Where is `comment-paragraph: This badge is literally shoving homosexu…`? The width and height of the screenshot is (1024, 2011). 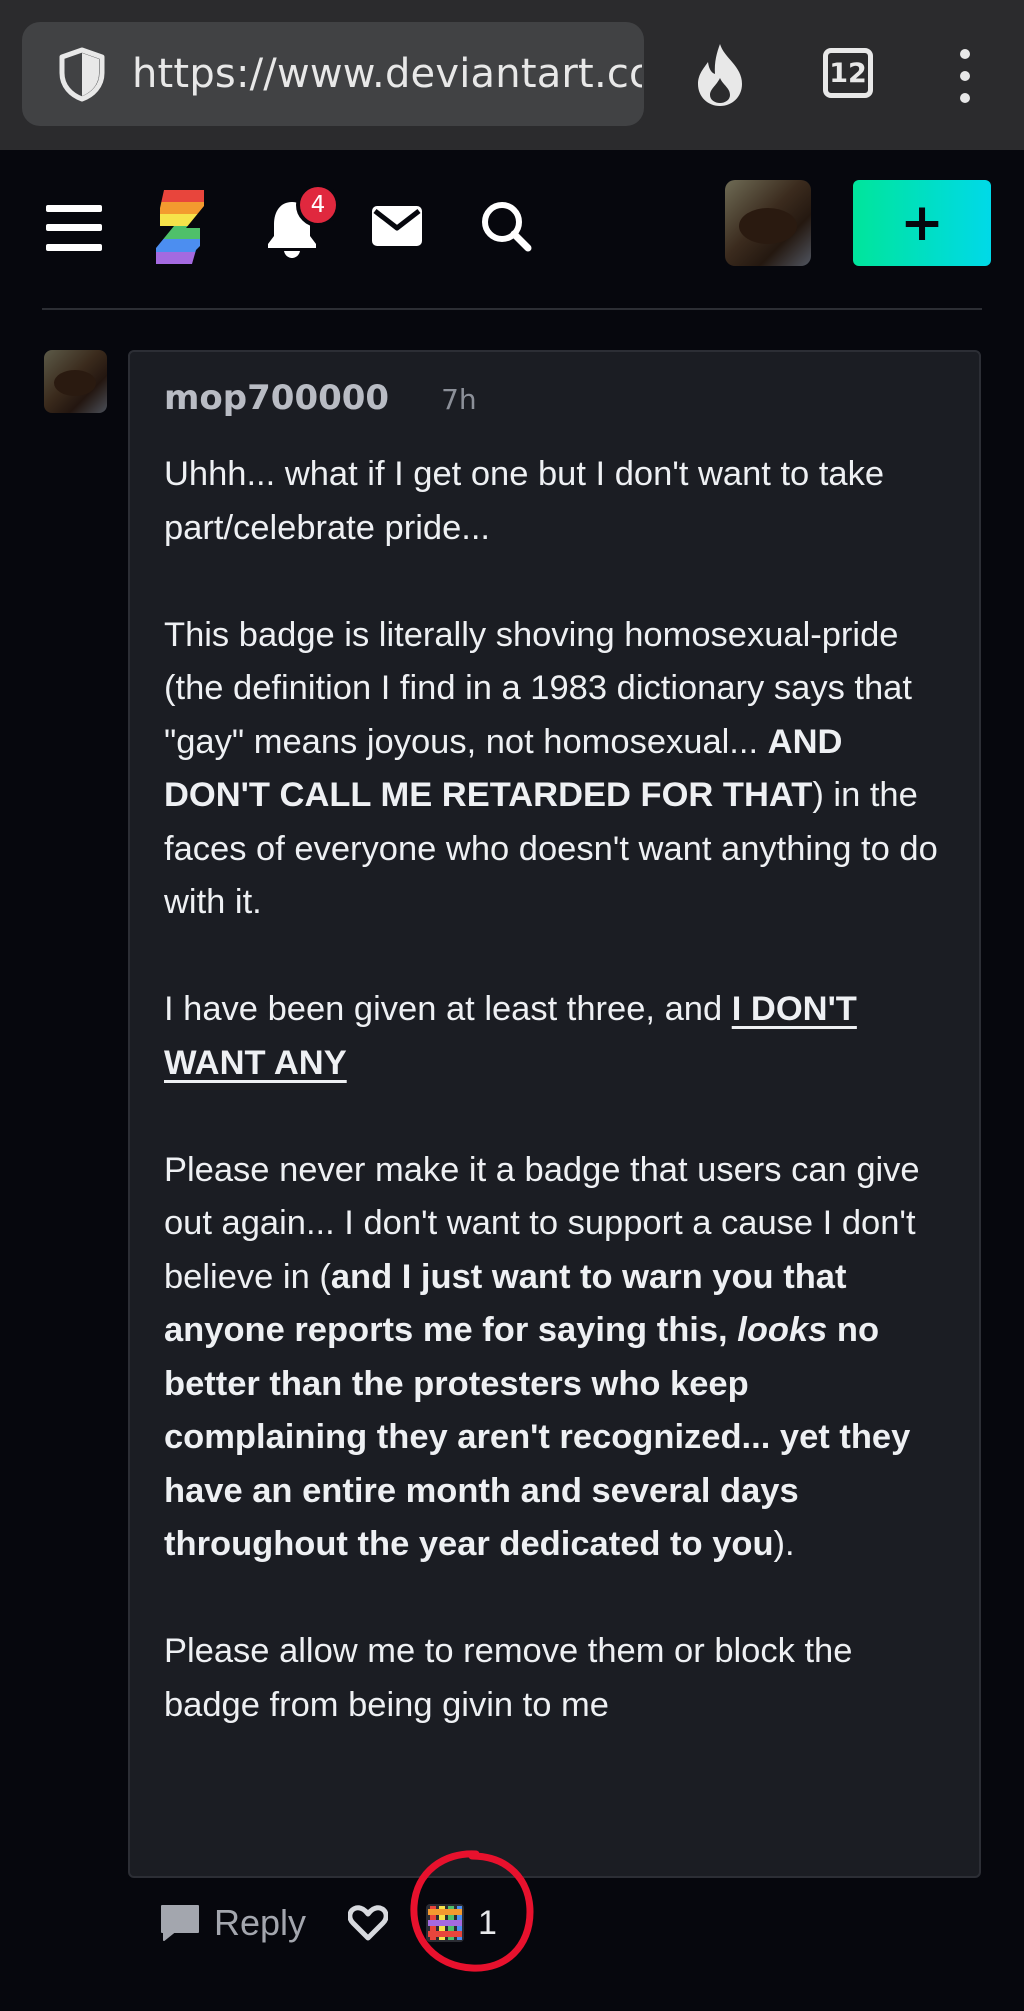
comment-paragraph: This badge is literally shoving homosexu… is located at coordinates (559, 769).